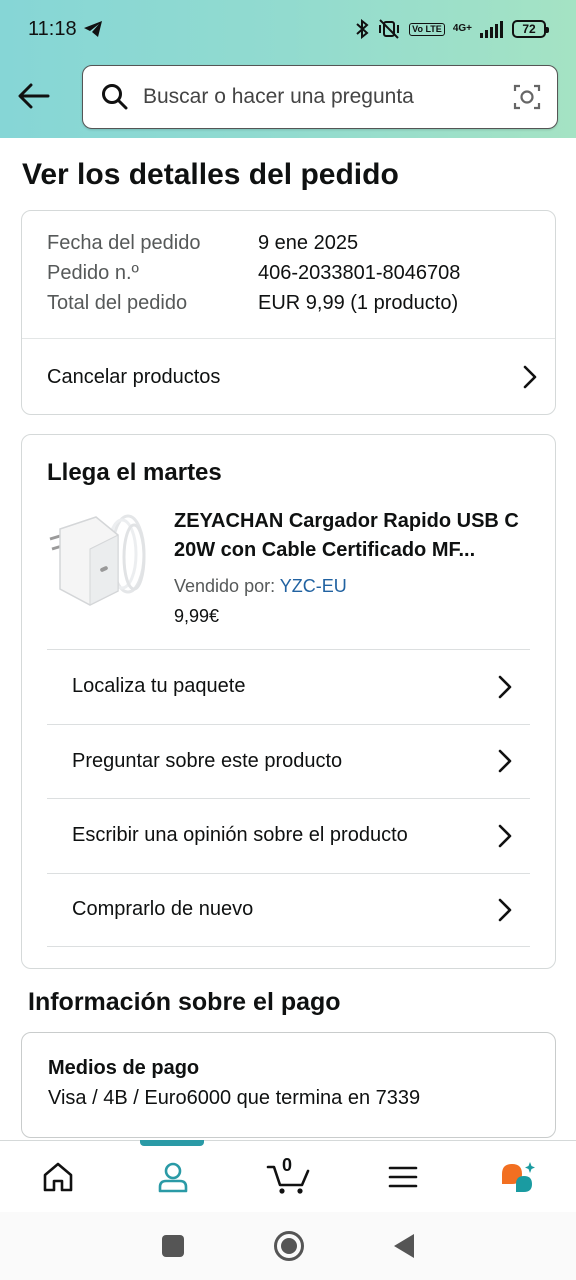  I want to click on cart-count: 0, so click(286, 1164).